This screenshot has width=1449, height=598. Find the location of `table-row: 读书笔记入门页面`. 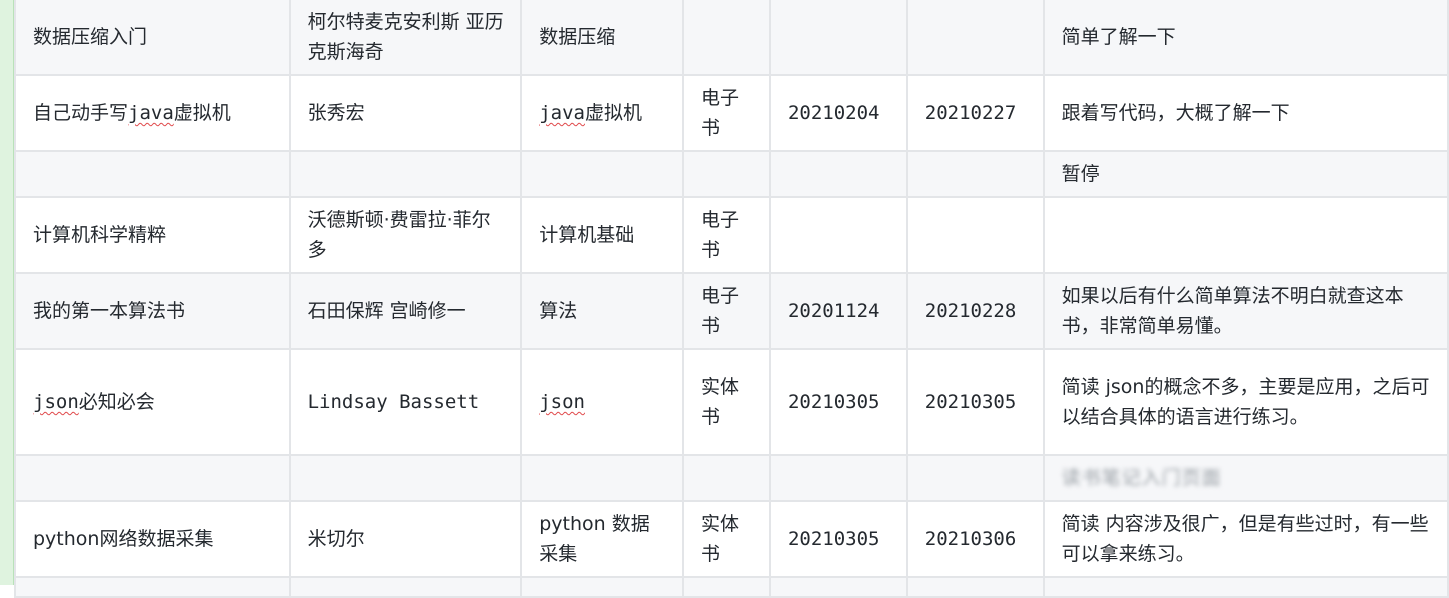

table-row: 读书笔记入门页面 is located at coordinates (731, 478).